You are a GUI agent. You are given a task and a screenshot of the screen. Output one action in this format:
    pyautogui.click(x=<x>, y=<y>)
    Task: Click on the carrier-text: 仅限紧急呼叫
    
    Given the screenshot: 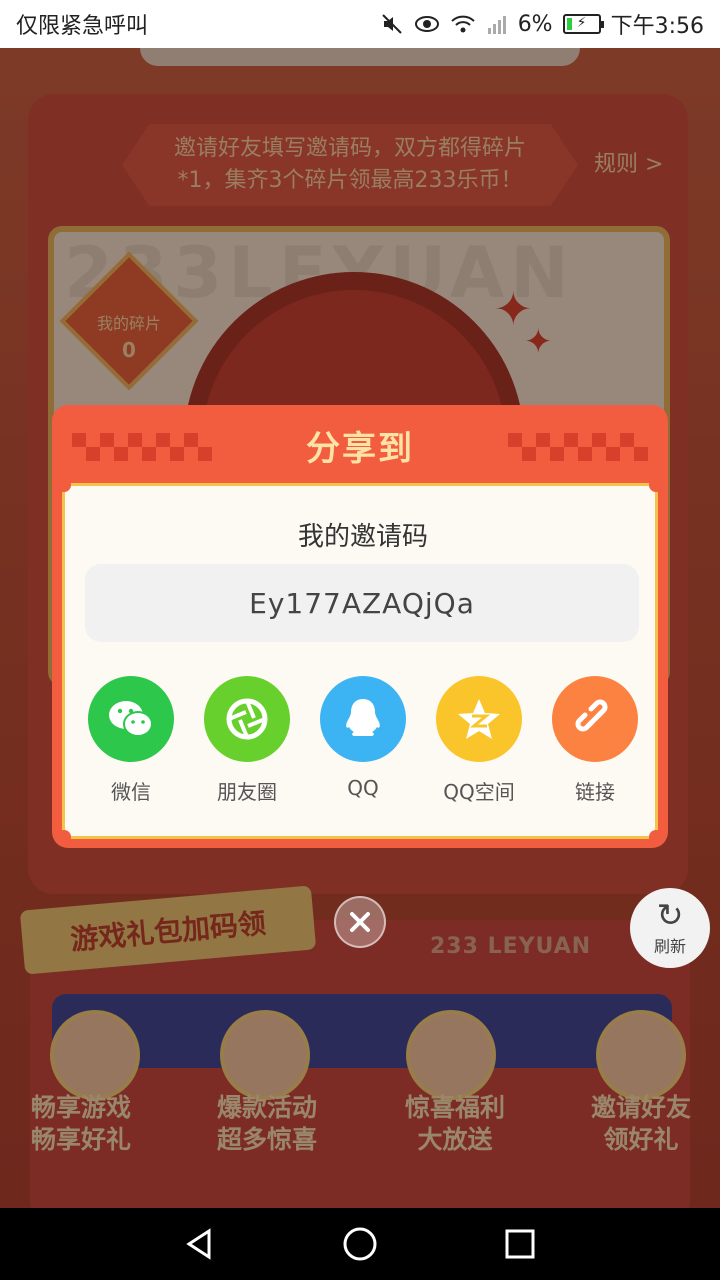 What is the action you would take?
    pyautogui.click(x=82, y=26)
    